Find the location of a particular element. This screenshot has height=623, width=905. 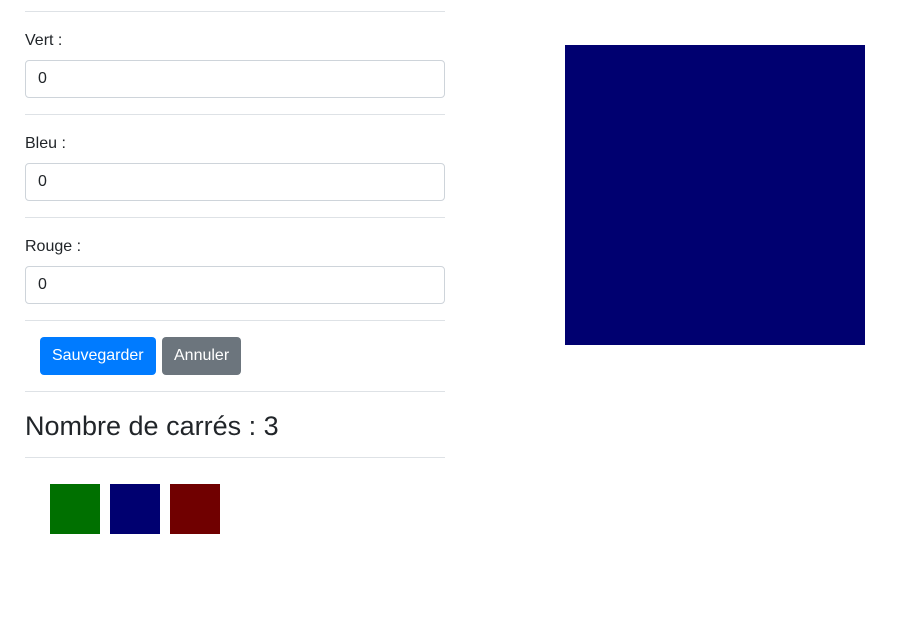

square-green is located at coordinates (75, 509).